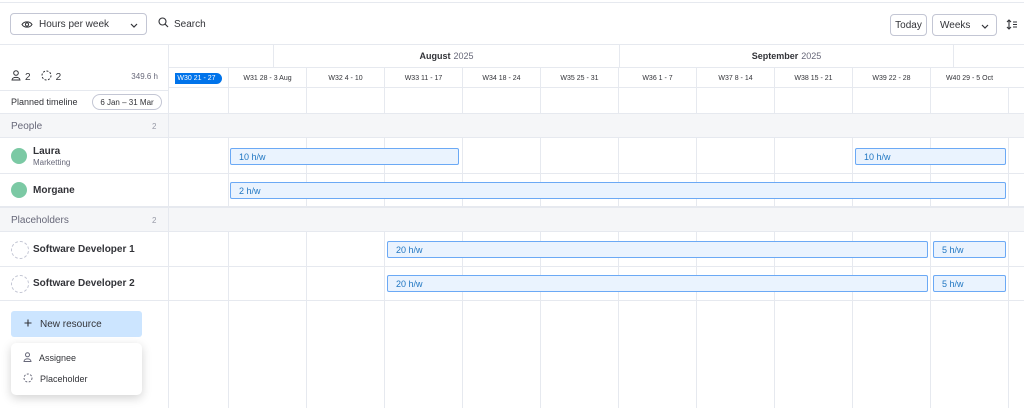 The image size is (1024, 408). I want to click on section-people: People 2, so click(512, 125).